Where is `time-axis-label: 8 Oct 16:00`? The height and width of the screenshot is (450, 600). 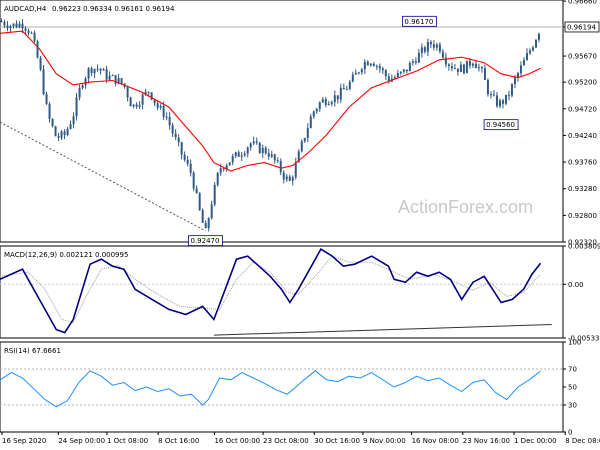 time-axis-label: 8 Oct 16:00 is located at coordinates (178, 441).